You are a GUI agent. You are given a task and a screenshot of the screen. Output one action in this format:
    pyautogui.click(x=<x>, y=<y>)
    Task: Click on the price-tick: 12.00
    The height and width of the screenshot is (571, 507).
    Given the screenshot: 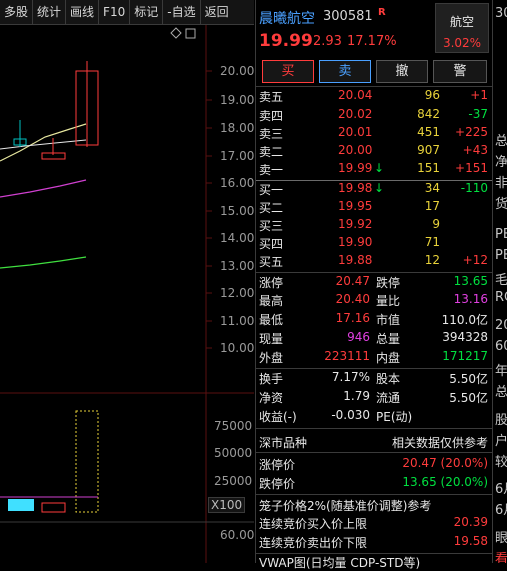 What is the action you would take?
    pyautogui.click(x=237, y=293)
    